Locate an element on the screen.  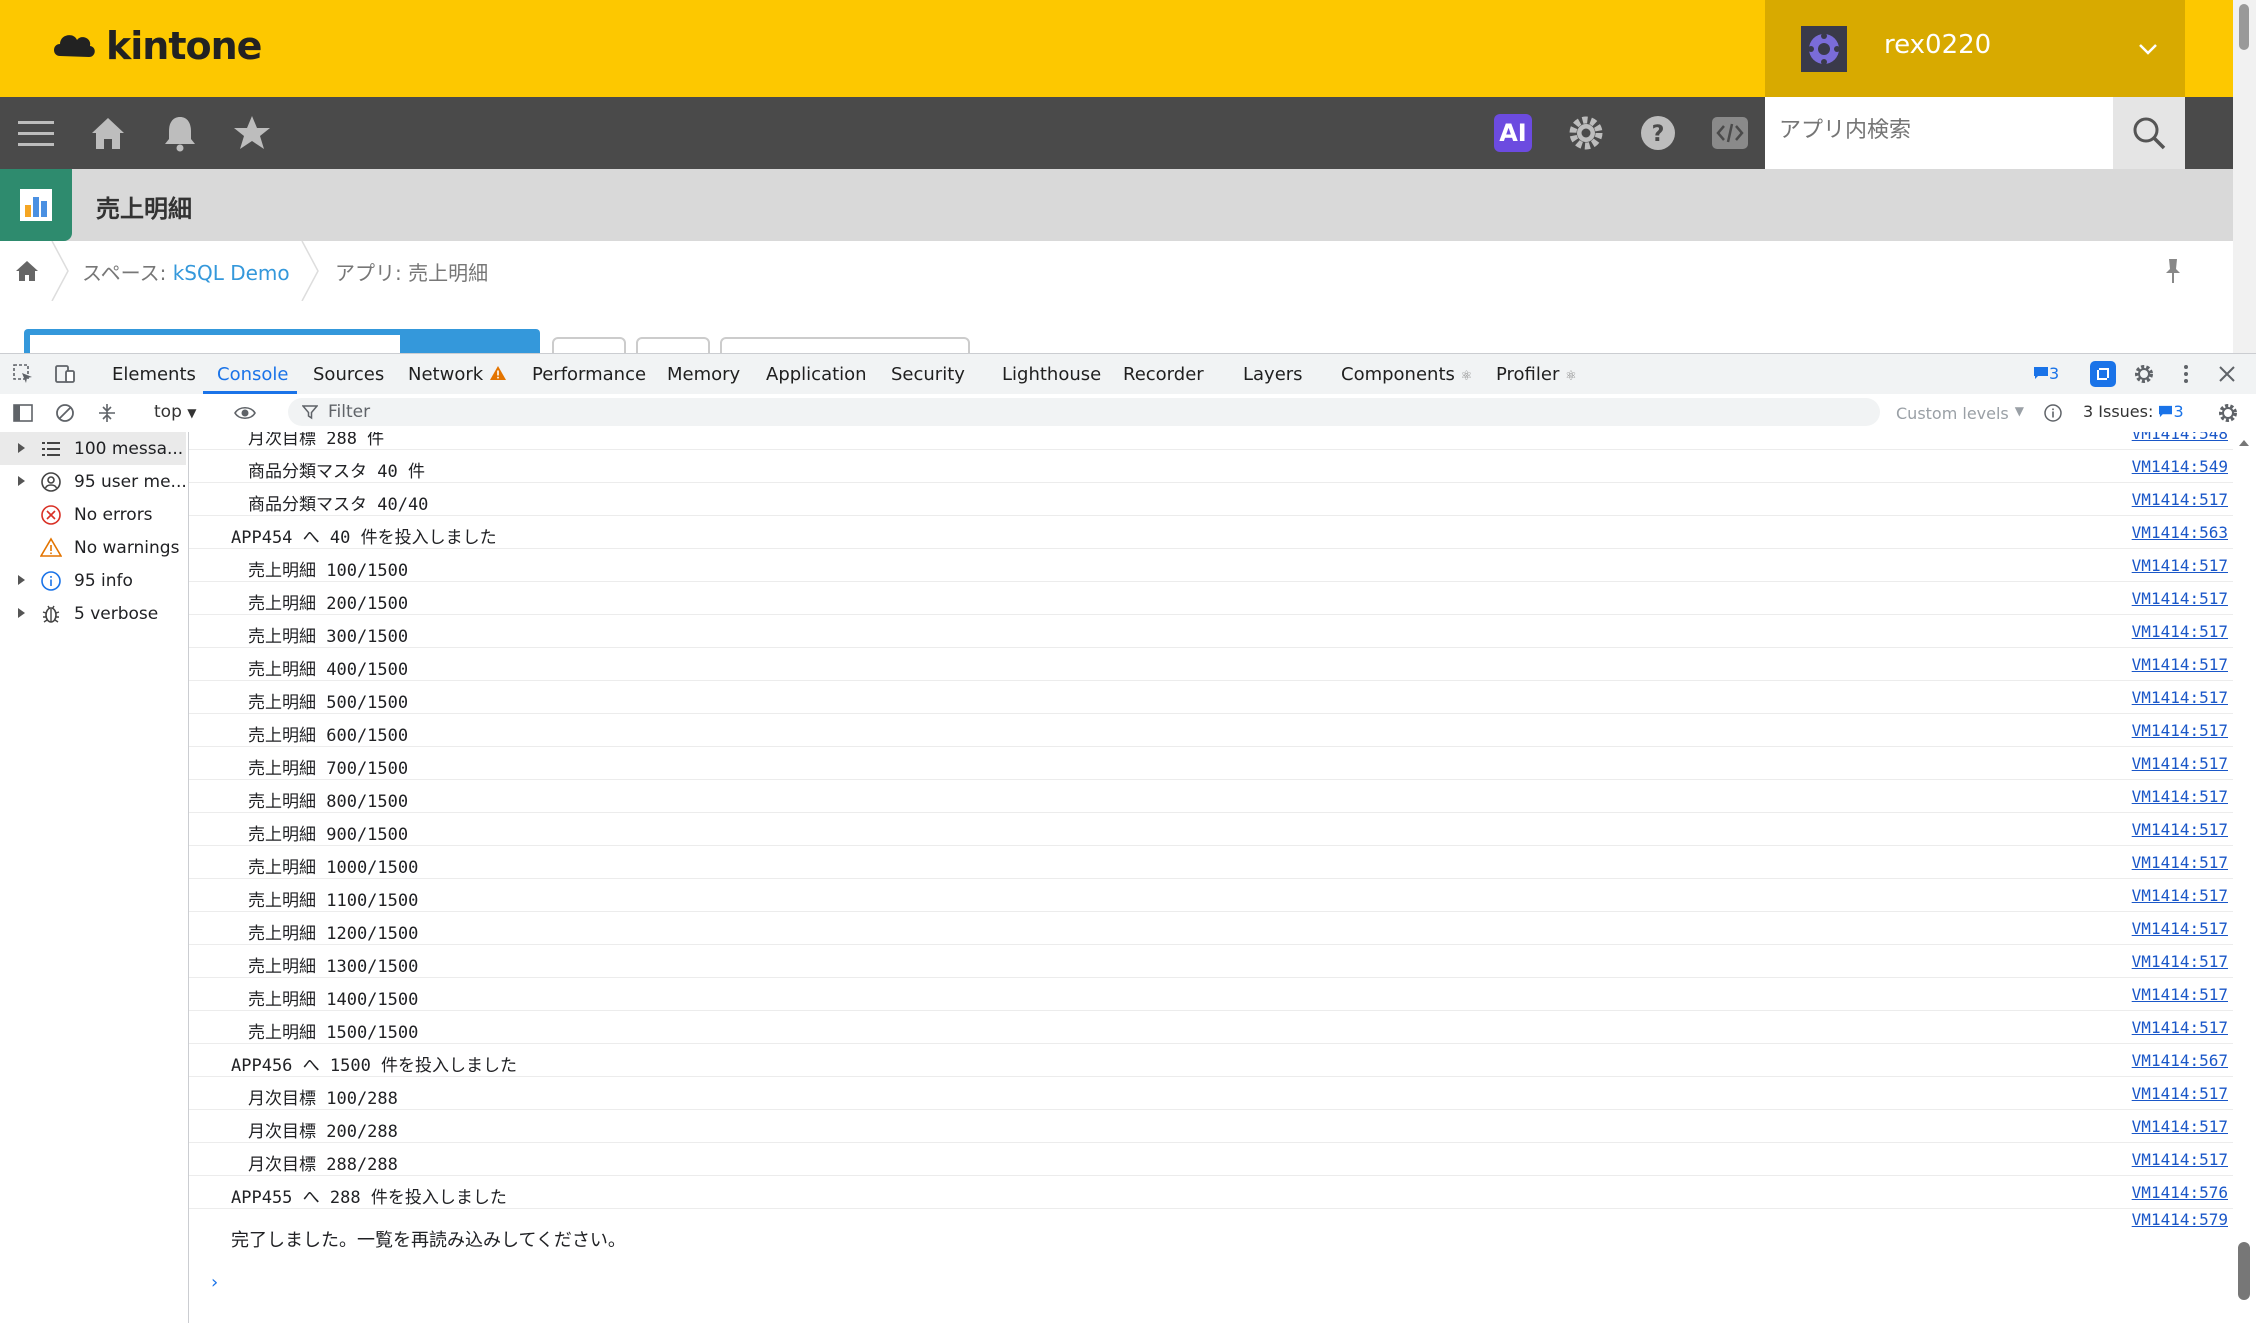
log-source-link: VM1414:579 is located at coordinates (2180, 1219).